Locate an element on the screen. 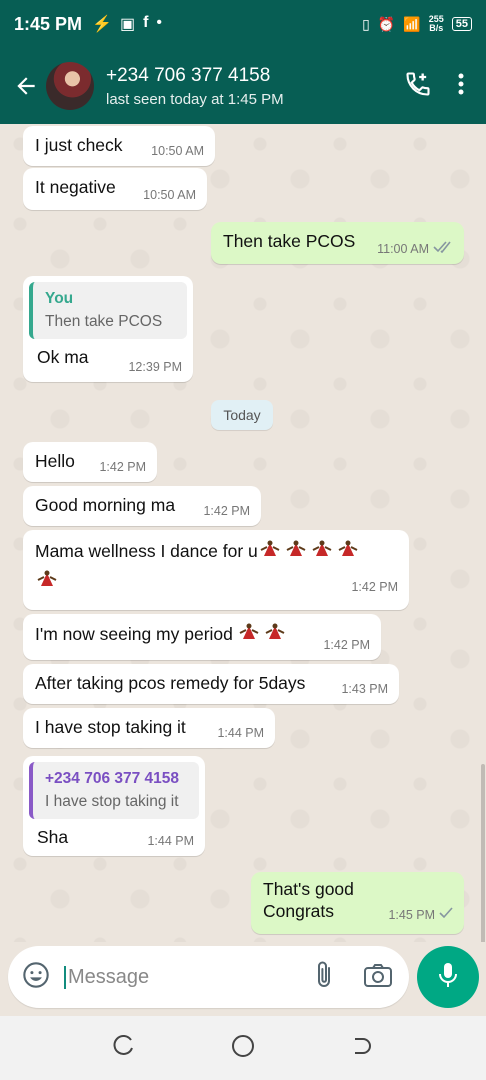 Image resolution: width=486 pixels, height=1080 pixels. message-bubble: I have stop taking it 1:44 PM is located at coordinates (149, 728).